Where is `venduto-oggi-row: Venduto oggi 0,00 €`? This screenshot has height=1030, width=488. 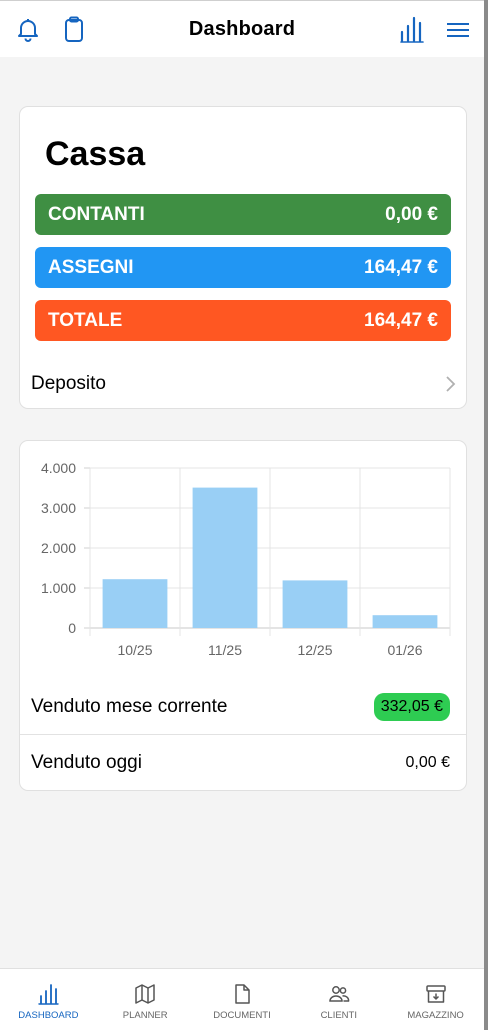 venduto-oggi-row: Venduto oggi 0,00 € is located at coordinates (243, 763).